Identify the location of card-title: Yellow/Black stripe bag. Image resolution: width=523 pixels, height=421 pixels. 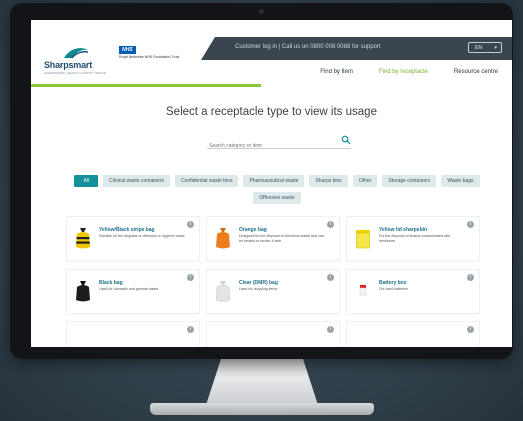
(127, 230).